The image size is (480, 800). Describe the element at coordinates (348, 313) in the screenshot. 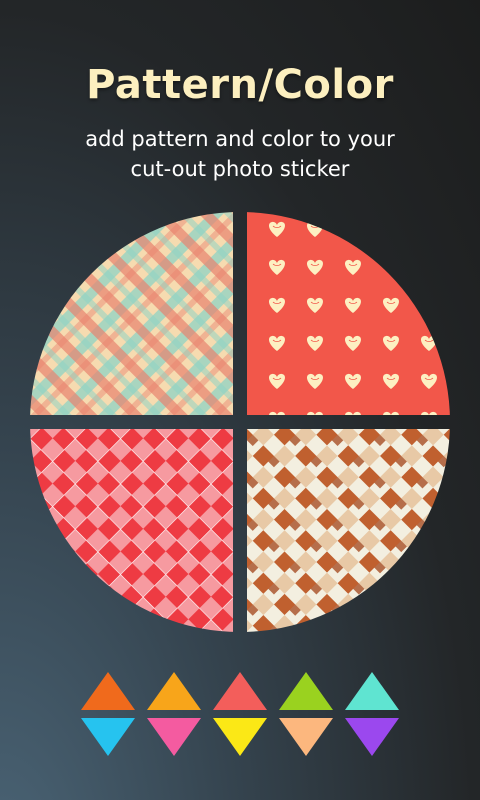

I see `hearts-pattern-quadrant` at that location.